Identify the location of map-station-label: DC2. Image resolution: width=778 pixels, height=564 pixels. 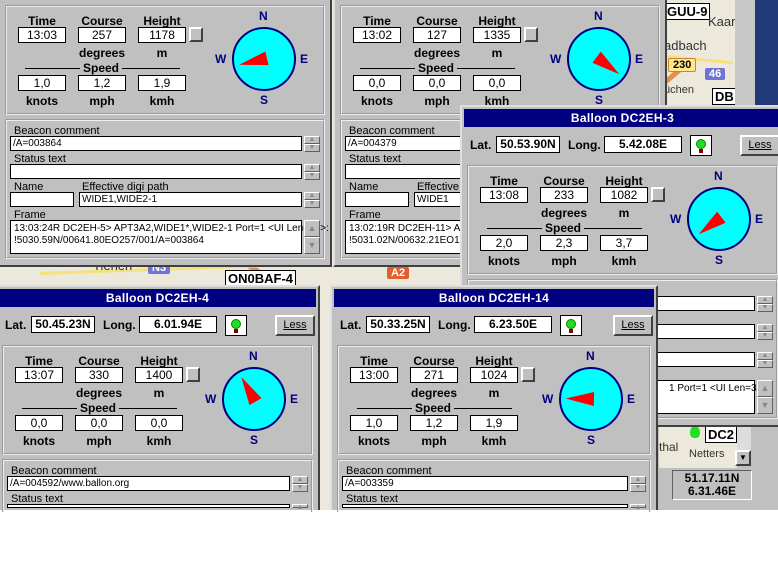
(721, 434).